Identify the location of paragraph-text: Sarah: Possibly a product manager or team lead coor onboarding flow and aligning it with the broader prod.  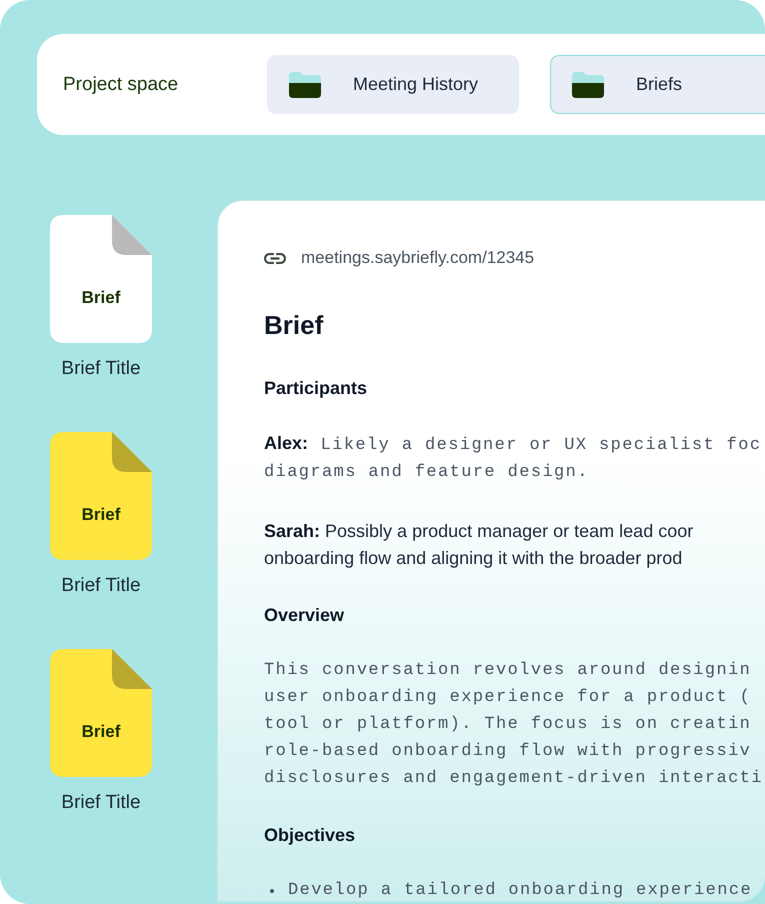
(479, 545).